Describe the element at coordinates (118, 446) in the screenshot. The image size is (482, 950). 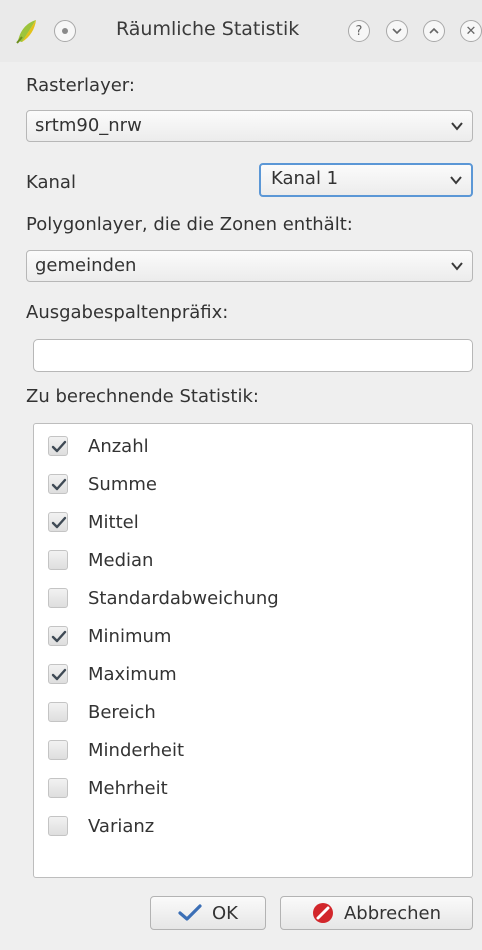
I see `statistic-label: Anzahl` at that location.